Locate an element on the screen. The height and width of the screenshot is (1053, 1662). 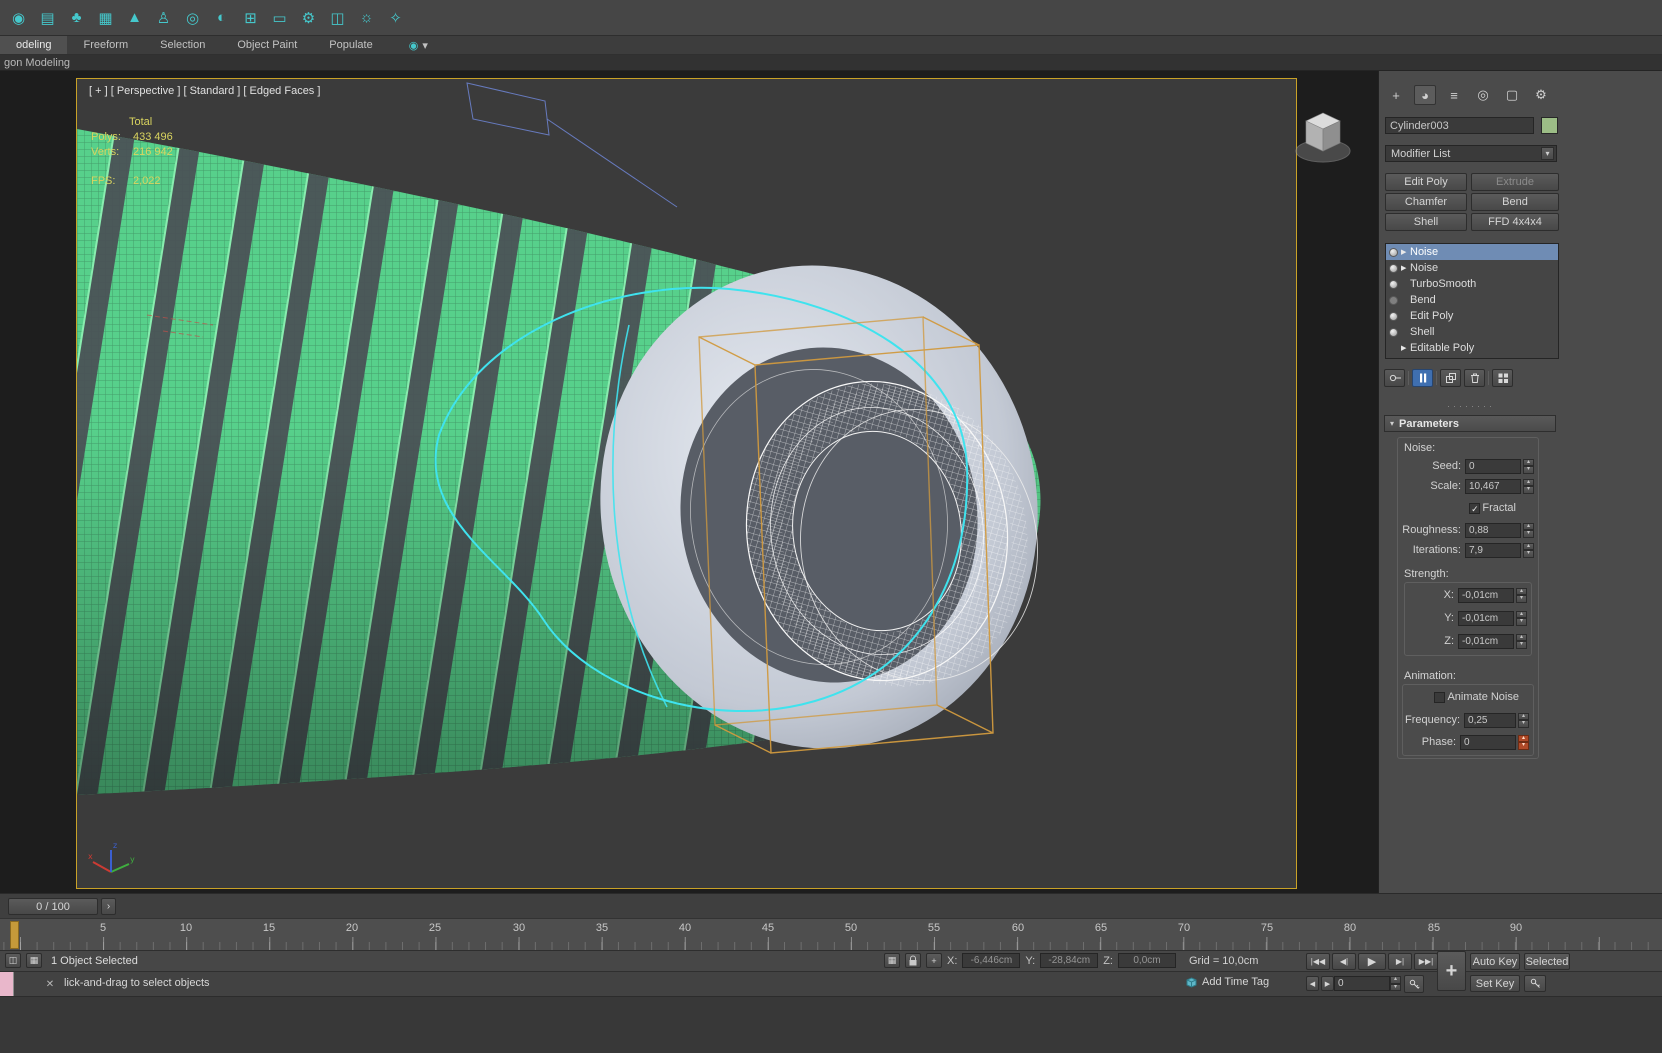
snaps-toggle-icon: ▦ is located at coordinates (892, 960).